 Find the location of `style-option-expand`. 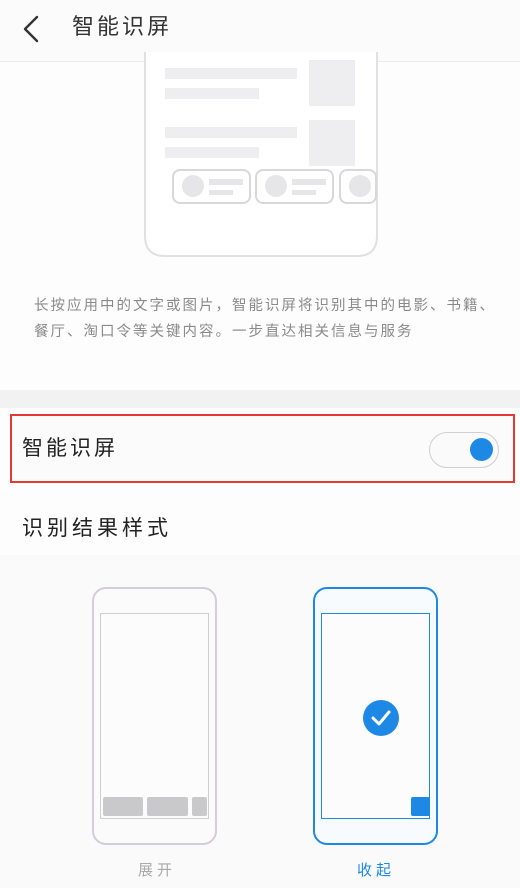

style-option-expand is located at coordinates (154, 716).